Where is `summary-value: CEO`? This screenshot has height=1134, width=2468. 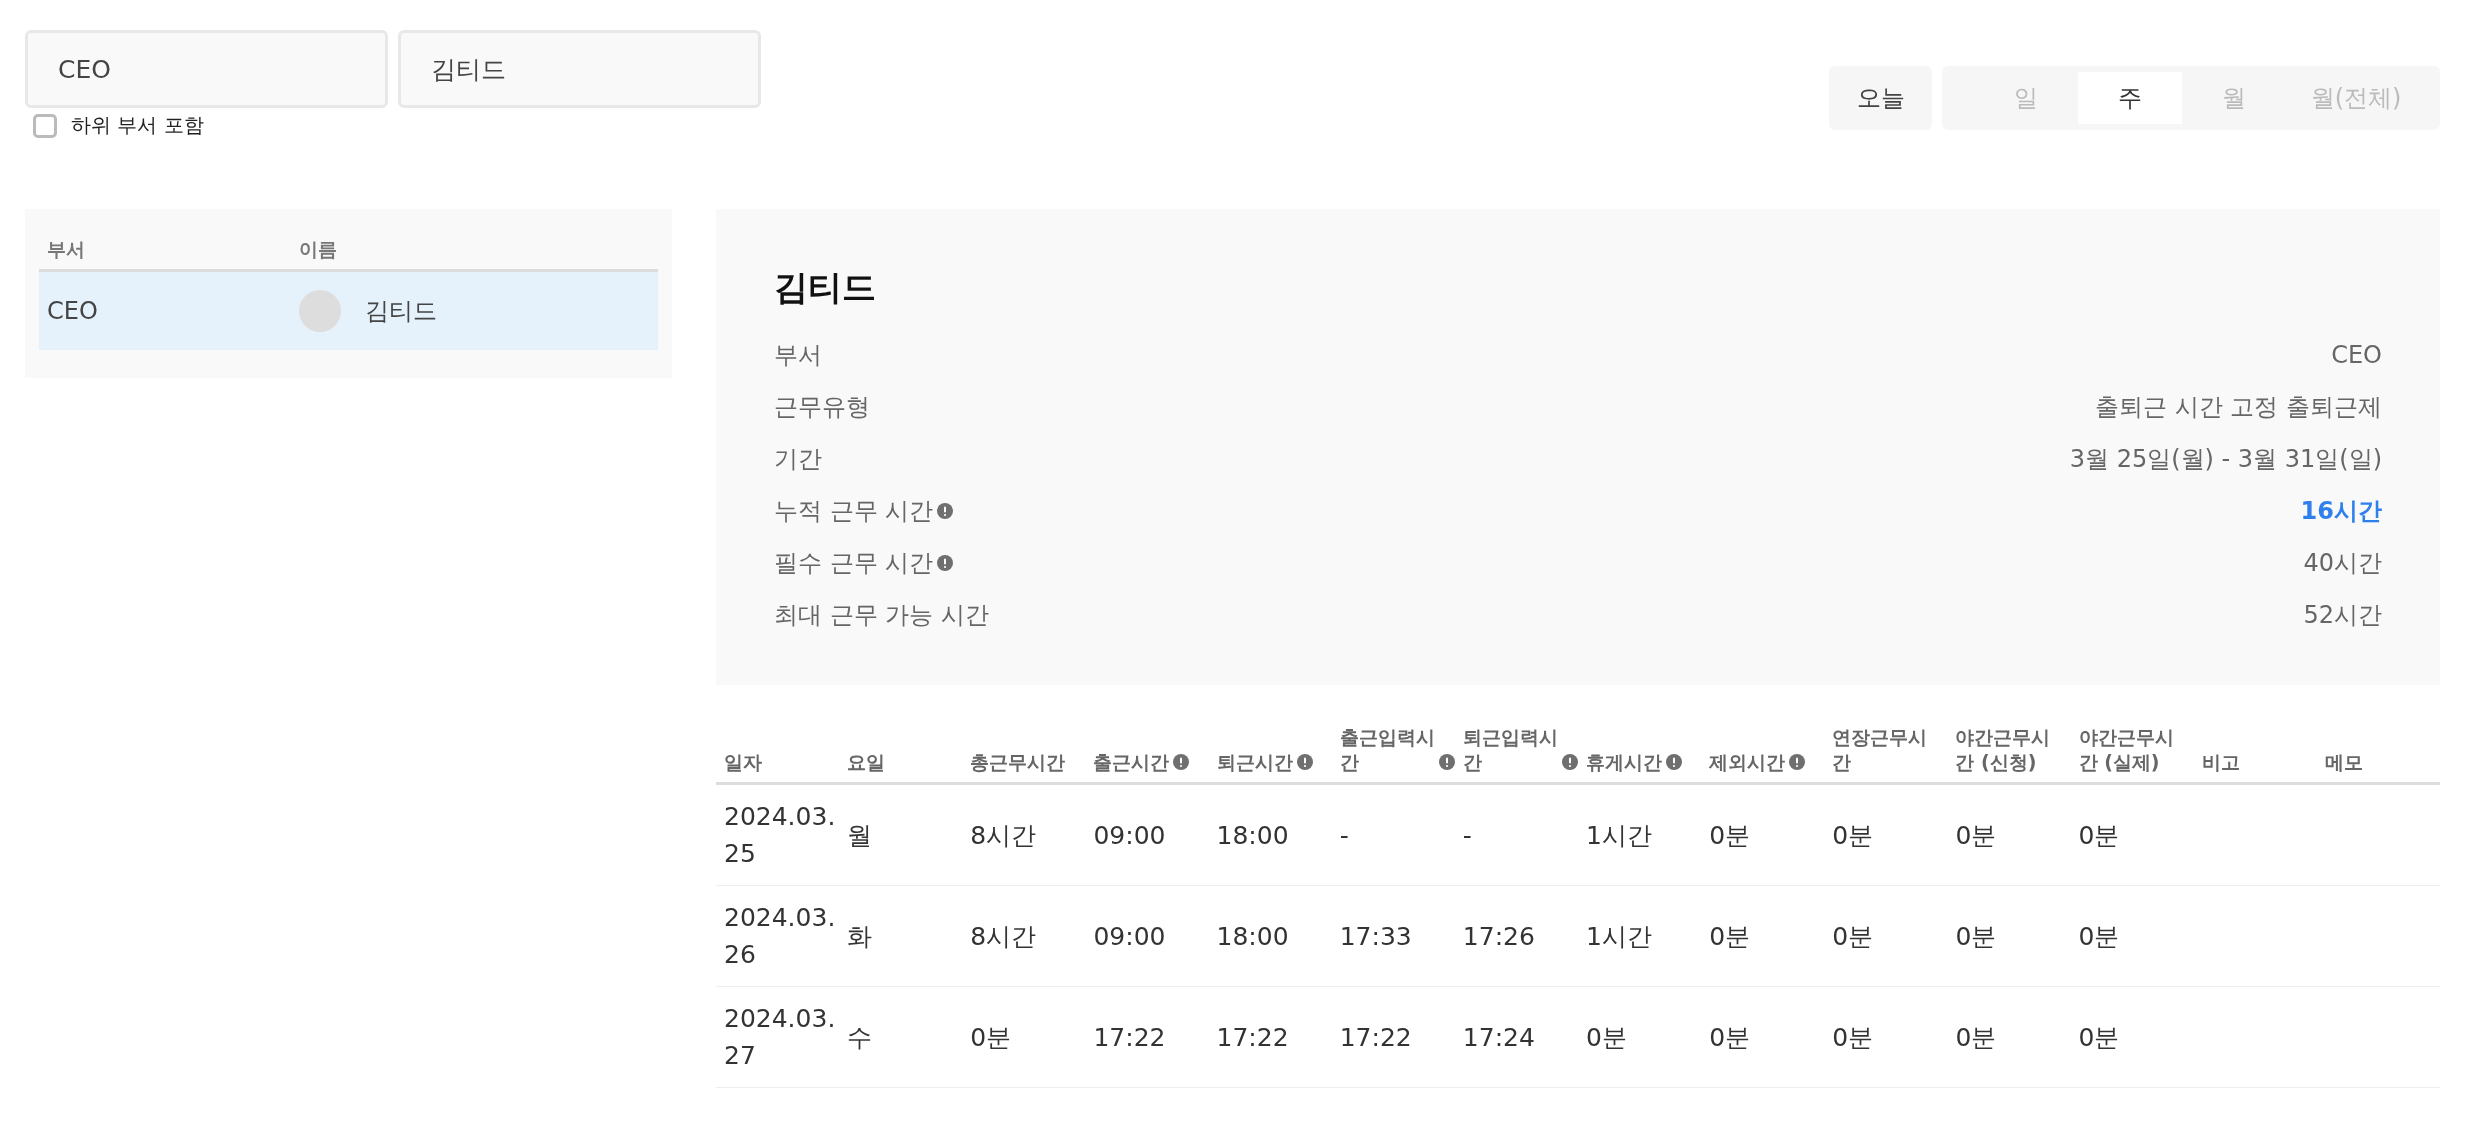
summary-value: CEO is located at coordinates (2356, 355).